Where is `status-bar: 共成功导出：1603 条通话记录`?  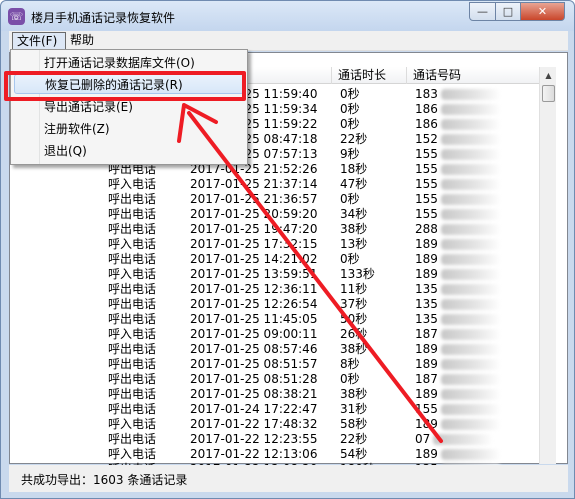 status-bar: 共成功导出：1603 条通话记录 is located at coordinates (288, 478).